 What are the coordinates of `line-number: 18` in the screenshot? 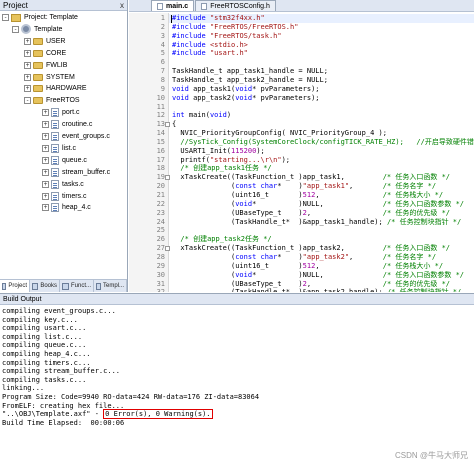 It's located at (160, 168).